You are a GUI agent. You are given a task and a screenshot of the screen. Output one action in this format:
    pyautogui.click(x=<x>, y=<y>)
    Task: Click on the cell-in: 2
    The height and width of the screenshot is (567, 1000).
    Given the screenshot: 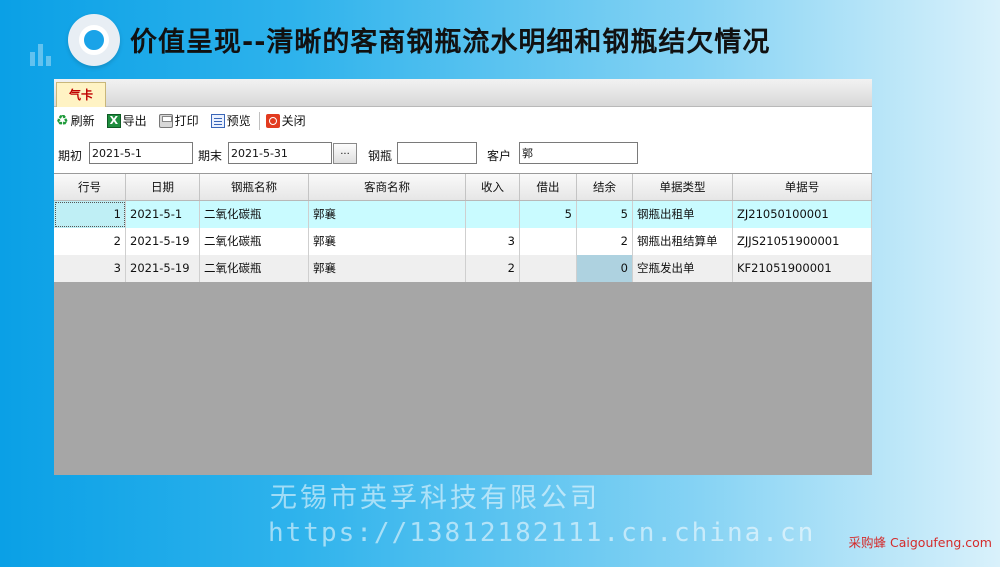 What is the action you would take?
    pyautogui.click(x=493, y=268)
    